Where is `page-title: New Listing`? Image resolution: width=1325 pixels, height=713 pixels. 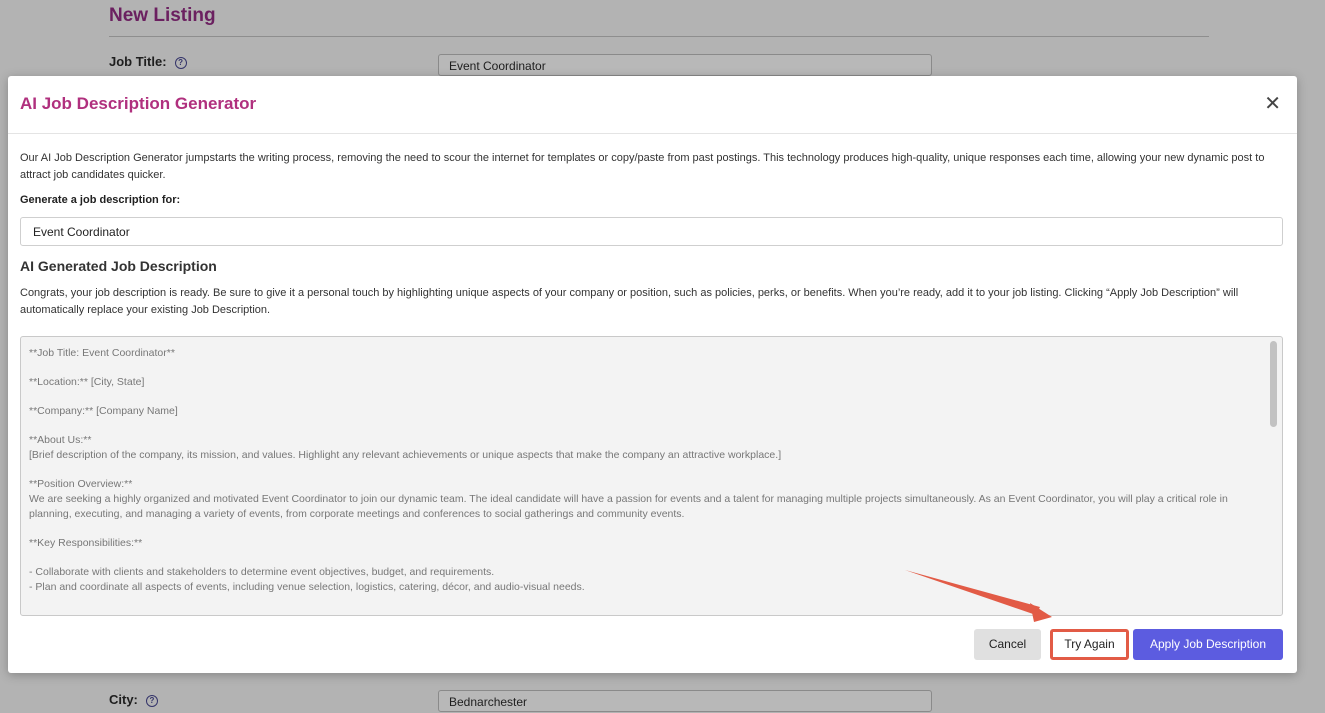 page-title: New Listing is located at coordinates (162, 15).